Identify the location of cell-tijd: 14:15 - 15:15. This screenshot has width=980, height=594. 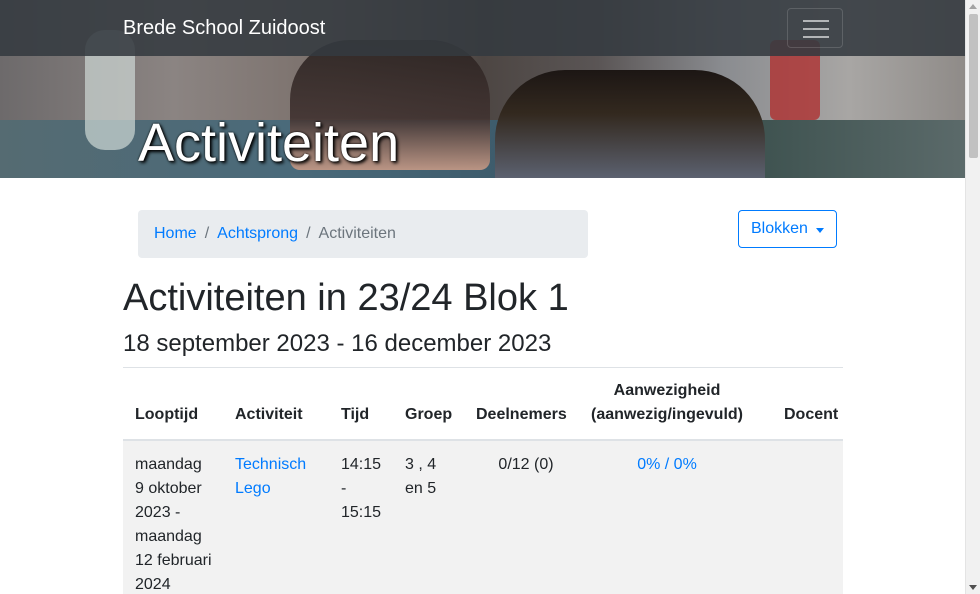
(361, 489).